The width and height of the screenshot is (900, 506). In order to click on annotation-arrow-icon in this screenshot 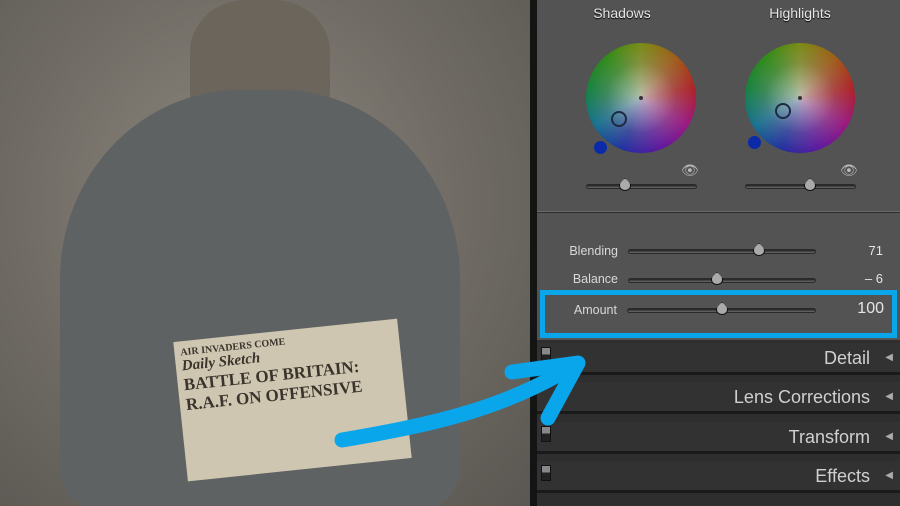, I will do `click(460, 401)`.